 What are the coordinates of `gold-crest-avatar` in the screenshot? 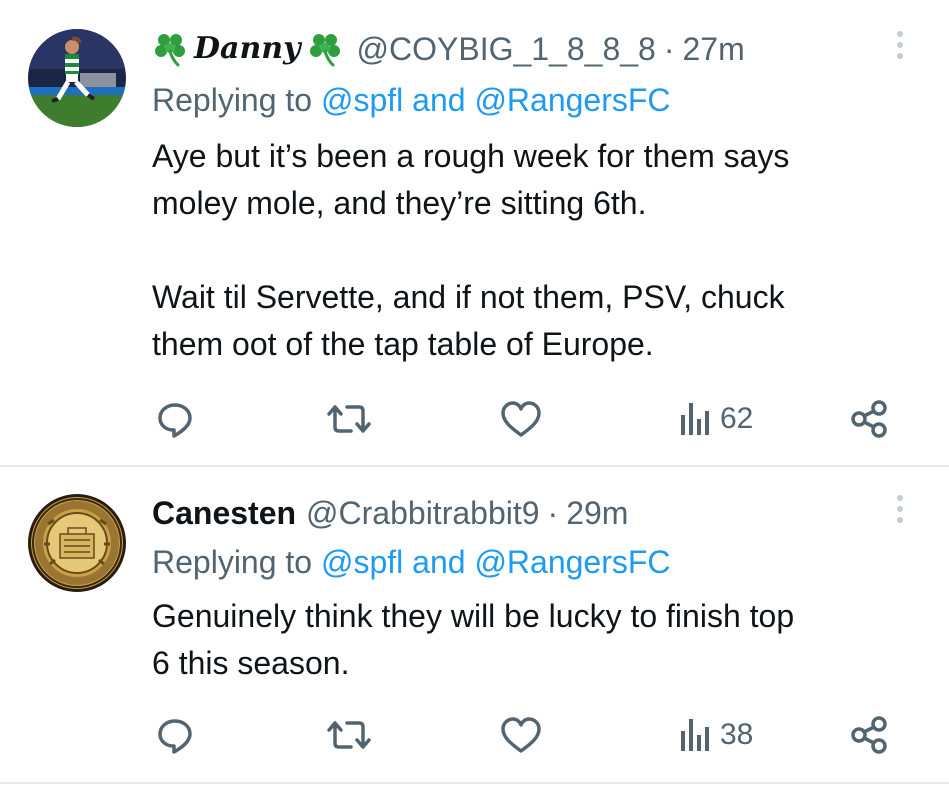 It's located at (77, 543).